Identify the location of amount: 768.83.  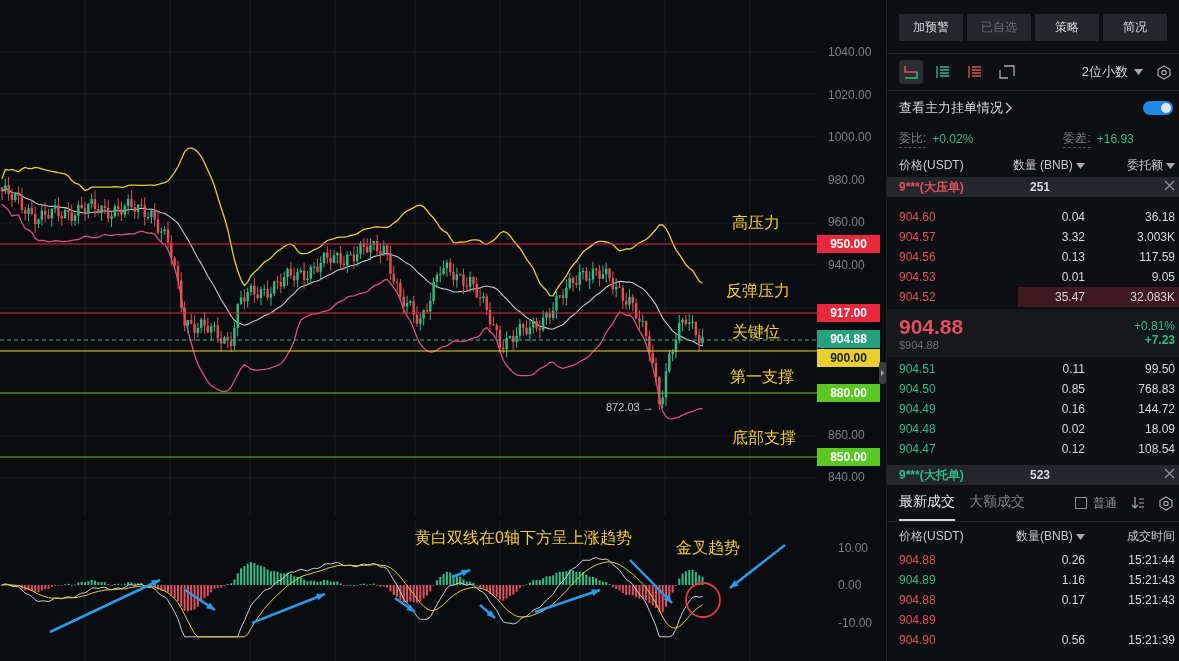
(1156, 389).